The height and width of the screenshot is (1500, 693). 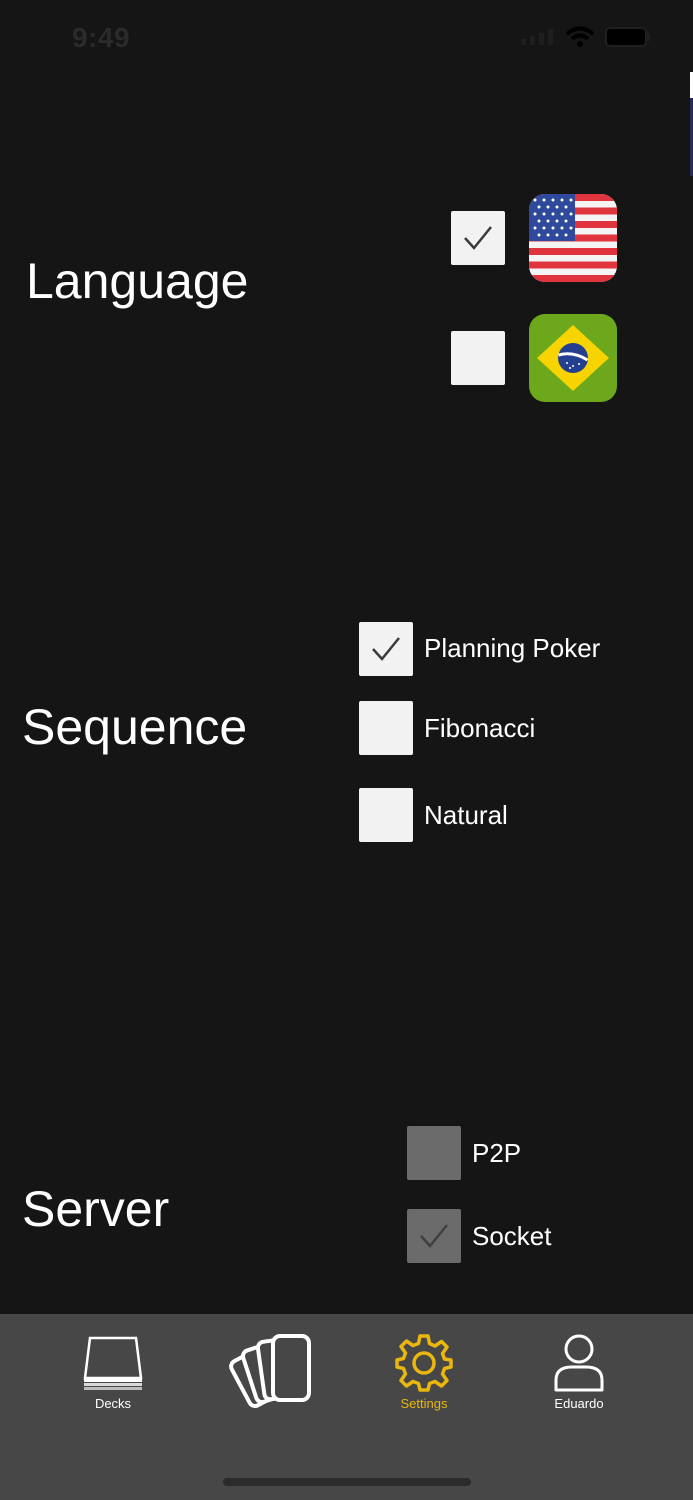 What do you see at coordinates (96, 1209) in the screenshot?
I see `server-title: Server` at bounding box center [96, 1209].